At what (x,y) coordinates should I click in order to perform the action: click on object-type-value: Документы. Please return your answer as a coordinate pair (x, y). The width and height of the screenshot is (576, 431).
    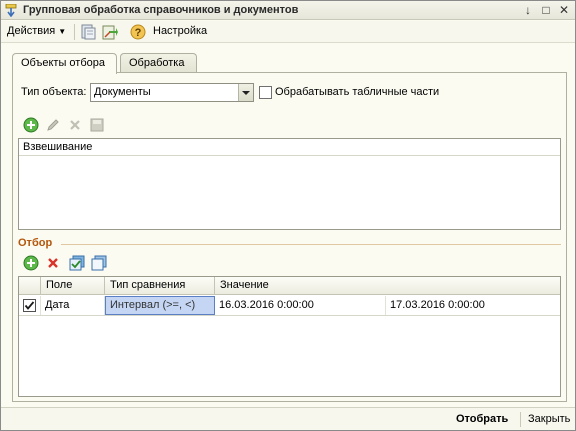
    Looking at the image, I should click on (122, 92).